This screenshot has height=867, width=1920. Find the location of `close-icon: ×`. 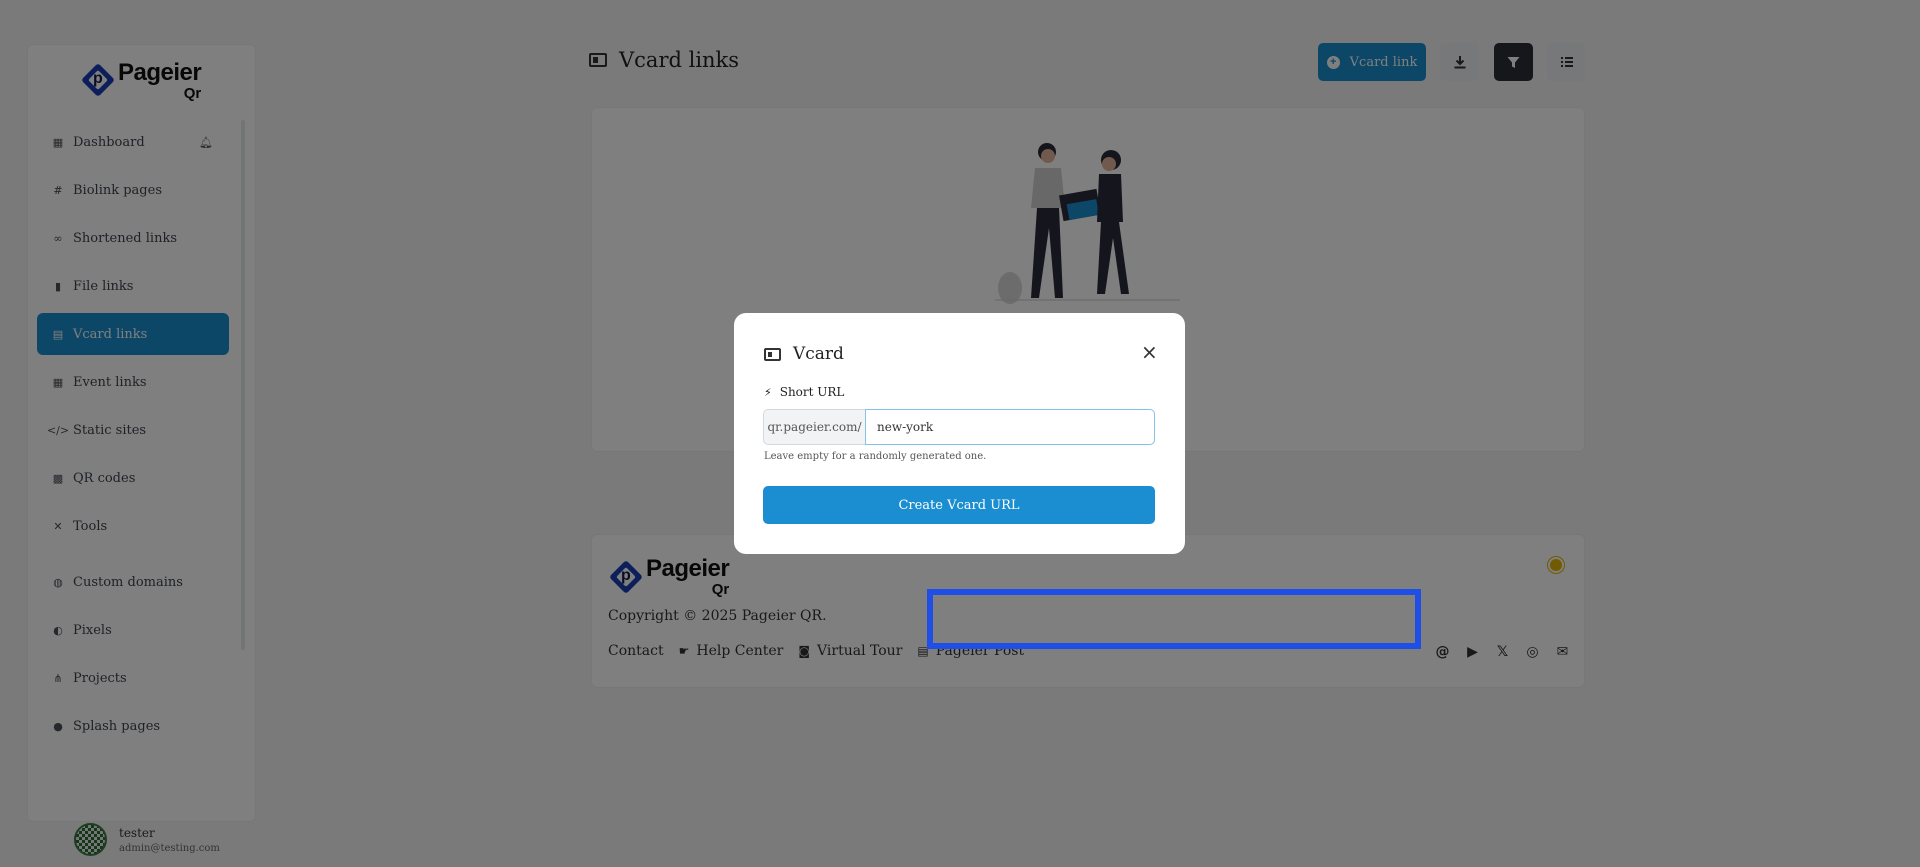

close-icon: × is located at coordinates (1149, 352).